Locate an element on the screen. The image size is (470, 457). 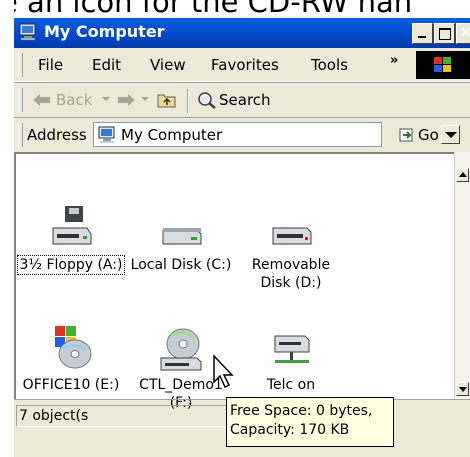
instruction-caption: e an icon for the CD-RW han is located at coordinates (206, 9).